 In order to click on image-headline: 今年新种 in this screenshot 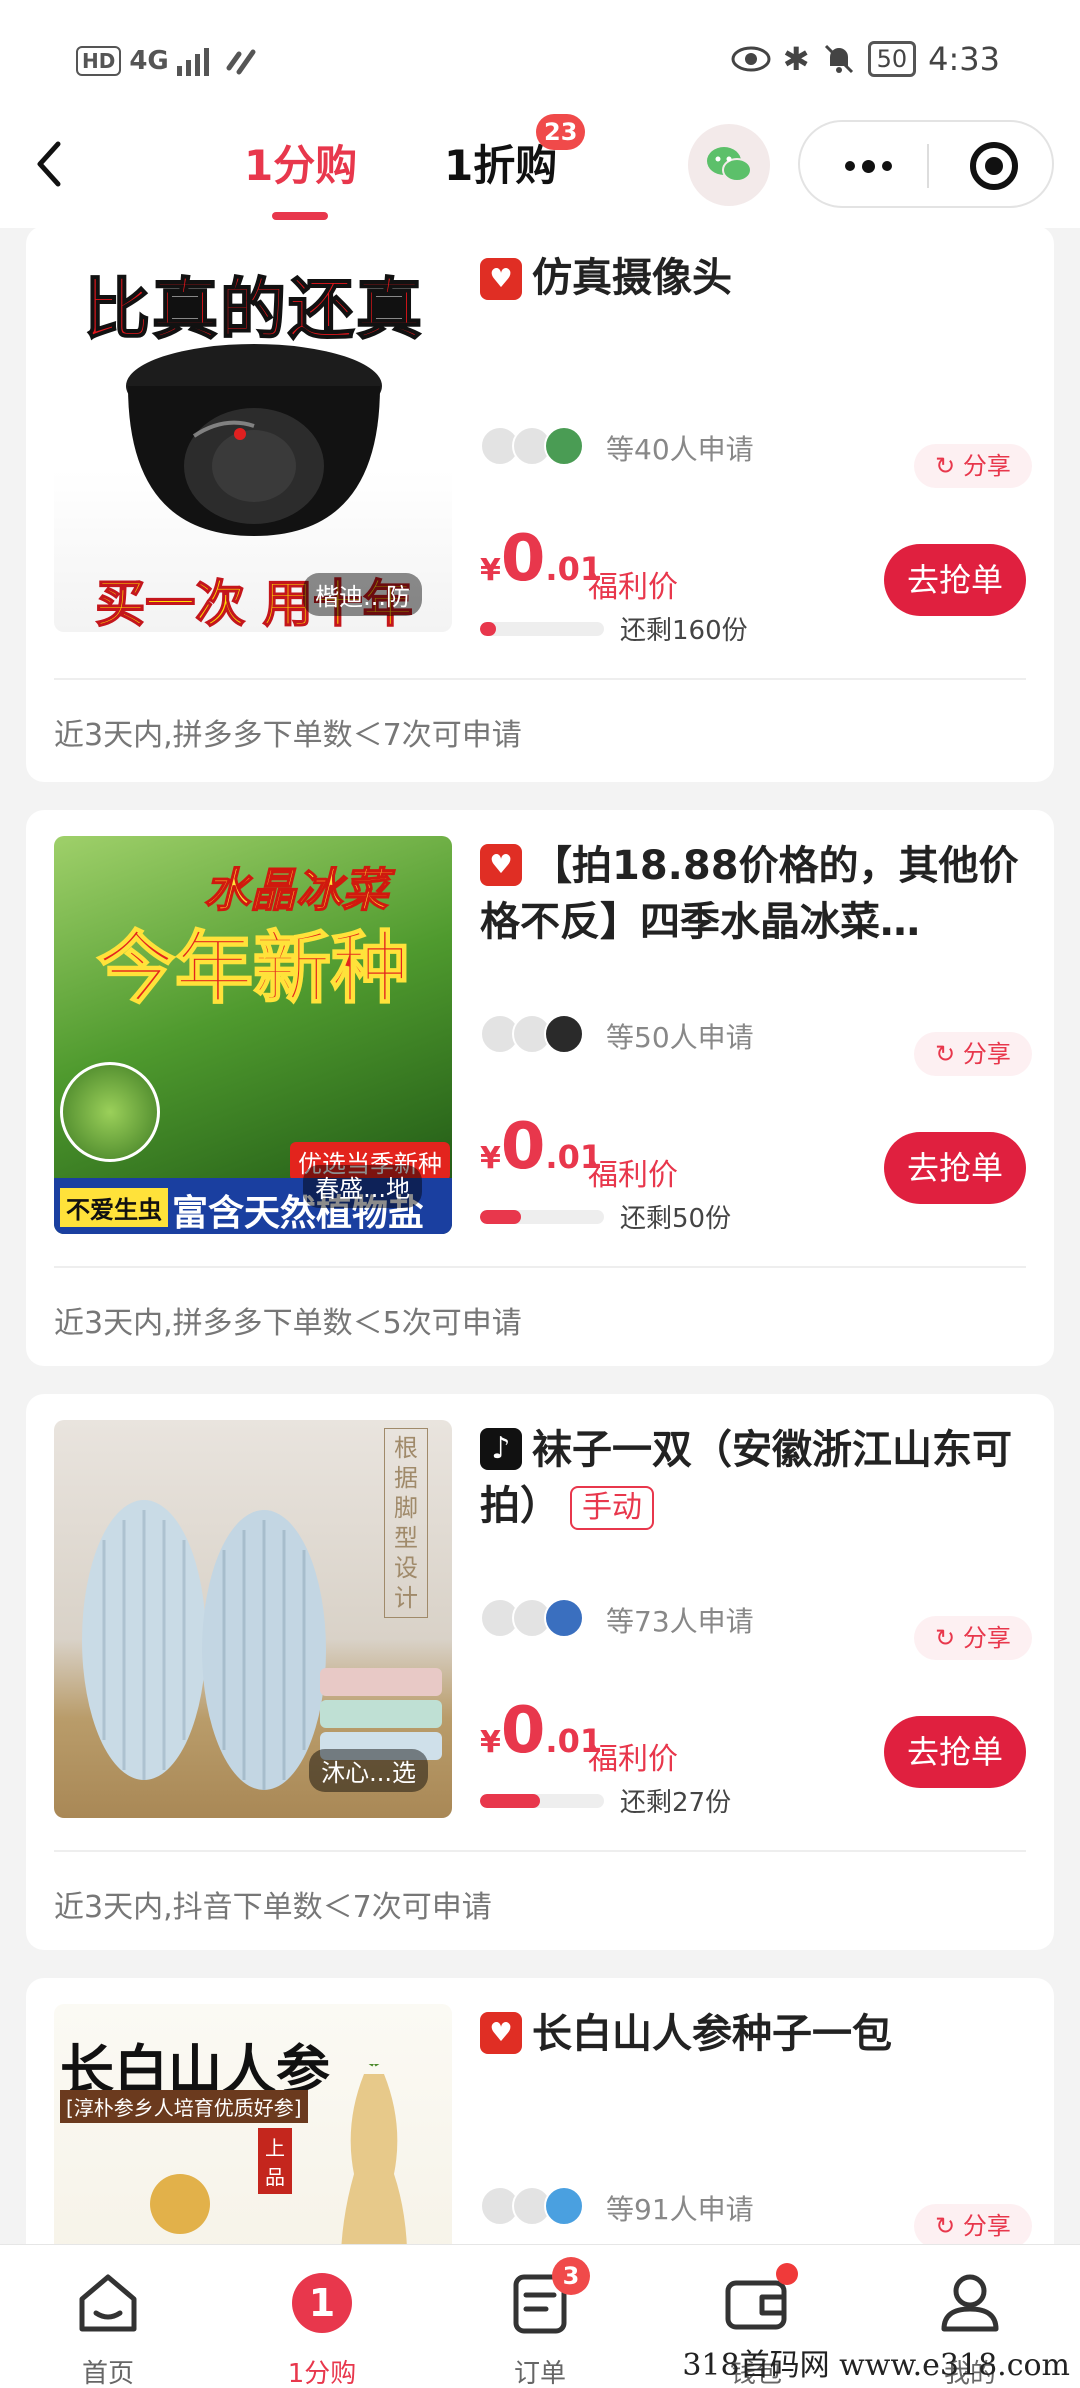, I will do `click(253, 969)`.